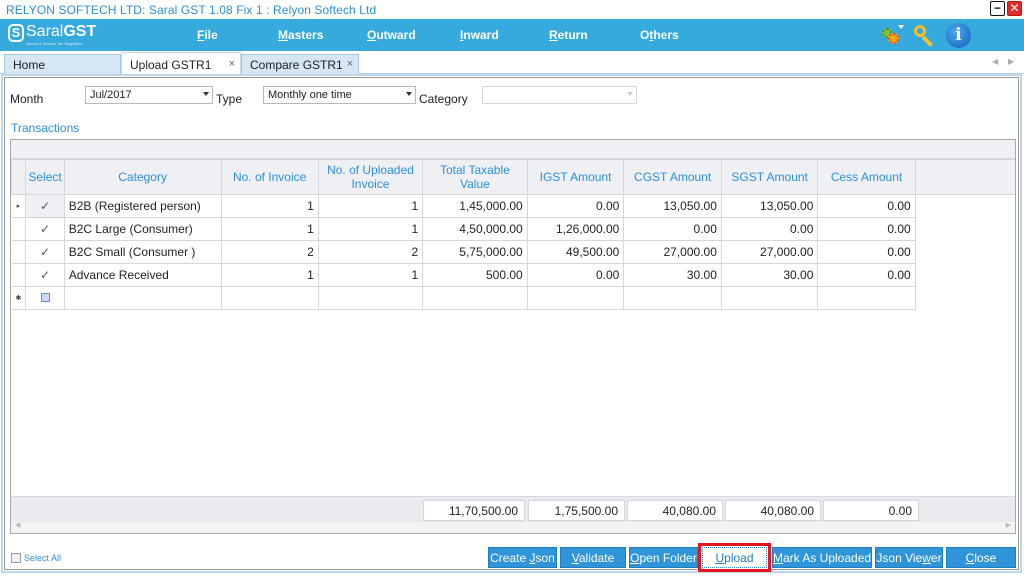  I want to click on category-cell: B2C Small (Consumer ), so click(142, 252).